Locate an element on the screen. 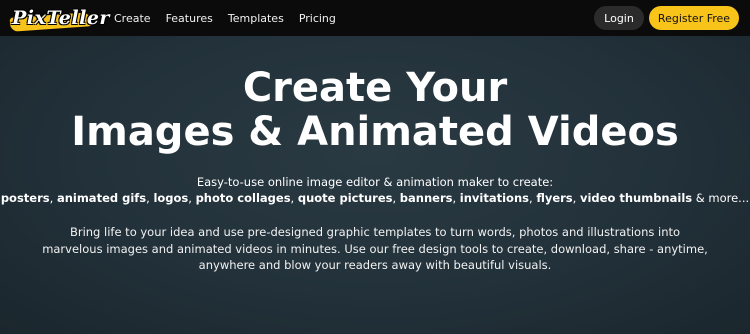 The image size is (750, 334). feature-item: quote pictures is located at coordinates (345, 198).